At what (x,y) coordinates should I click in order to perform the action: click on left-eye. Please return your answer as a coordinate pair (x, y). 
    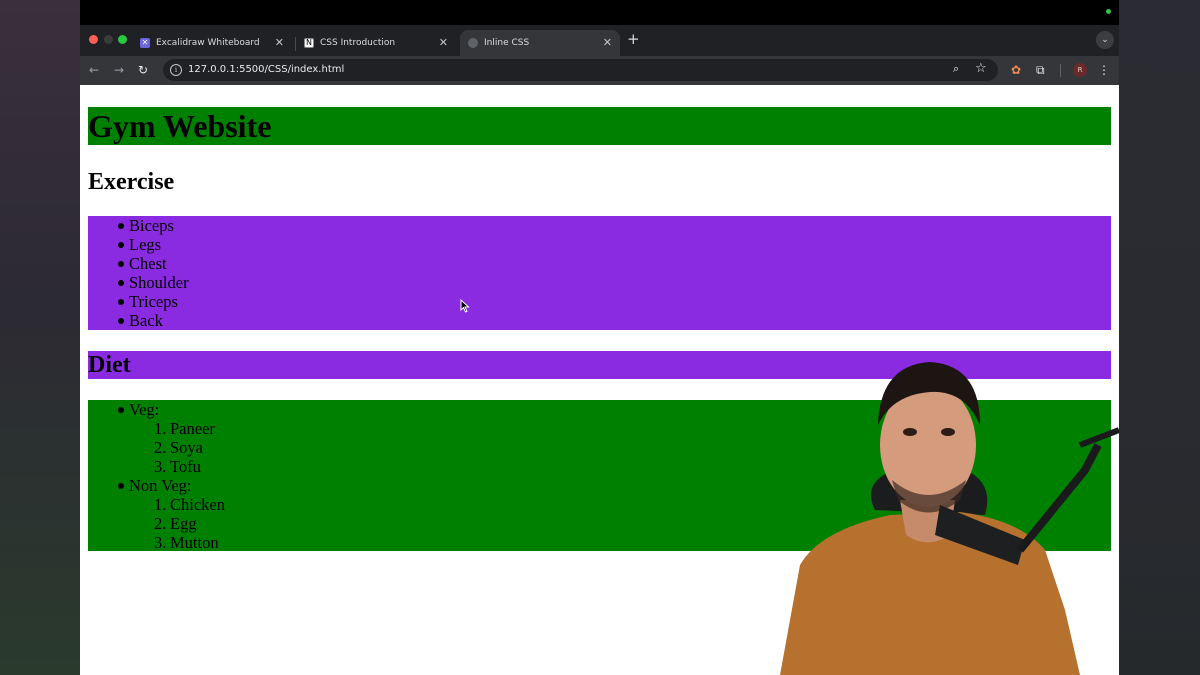
    Looking at the image, I should click on (910, 432).